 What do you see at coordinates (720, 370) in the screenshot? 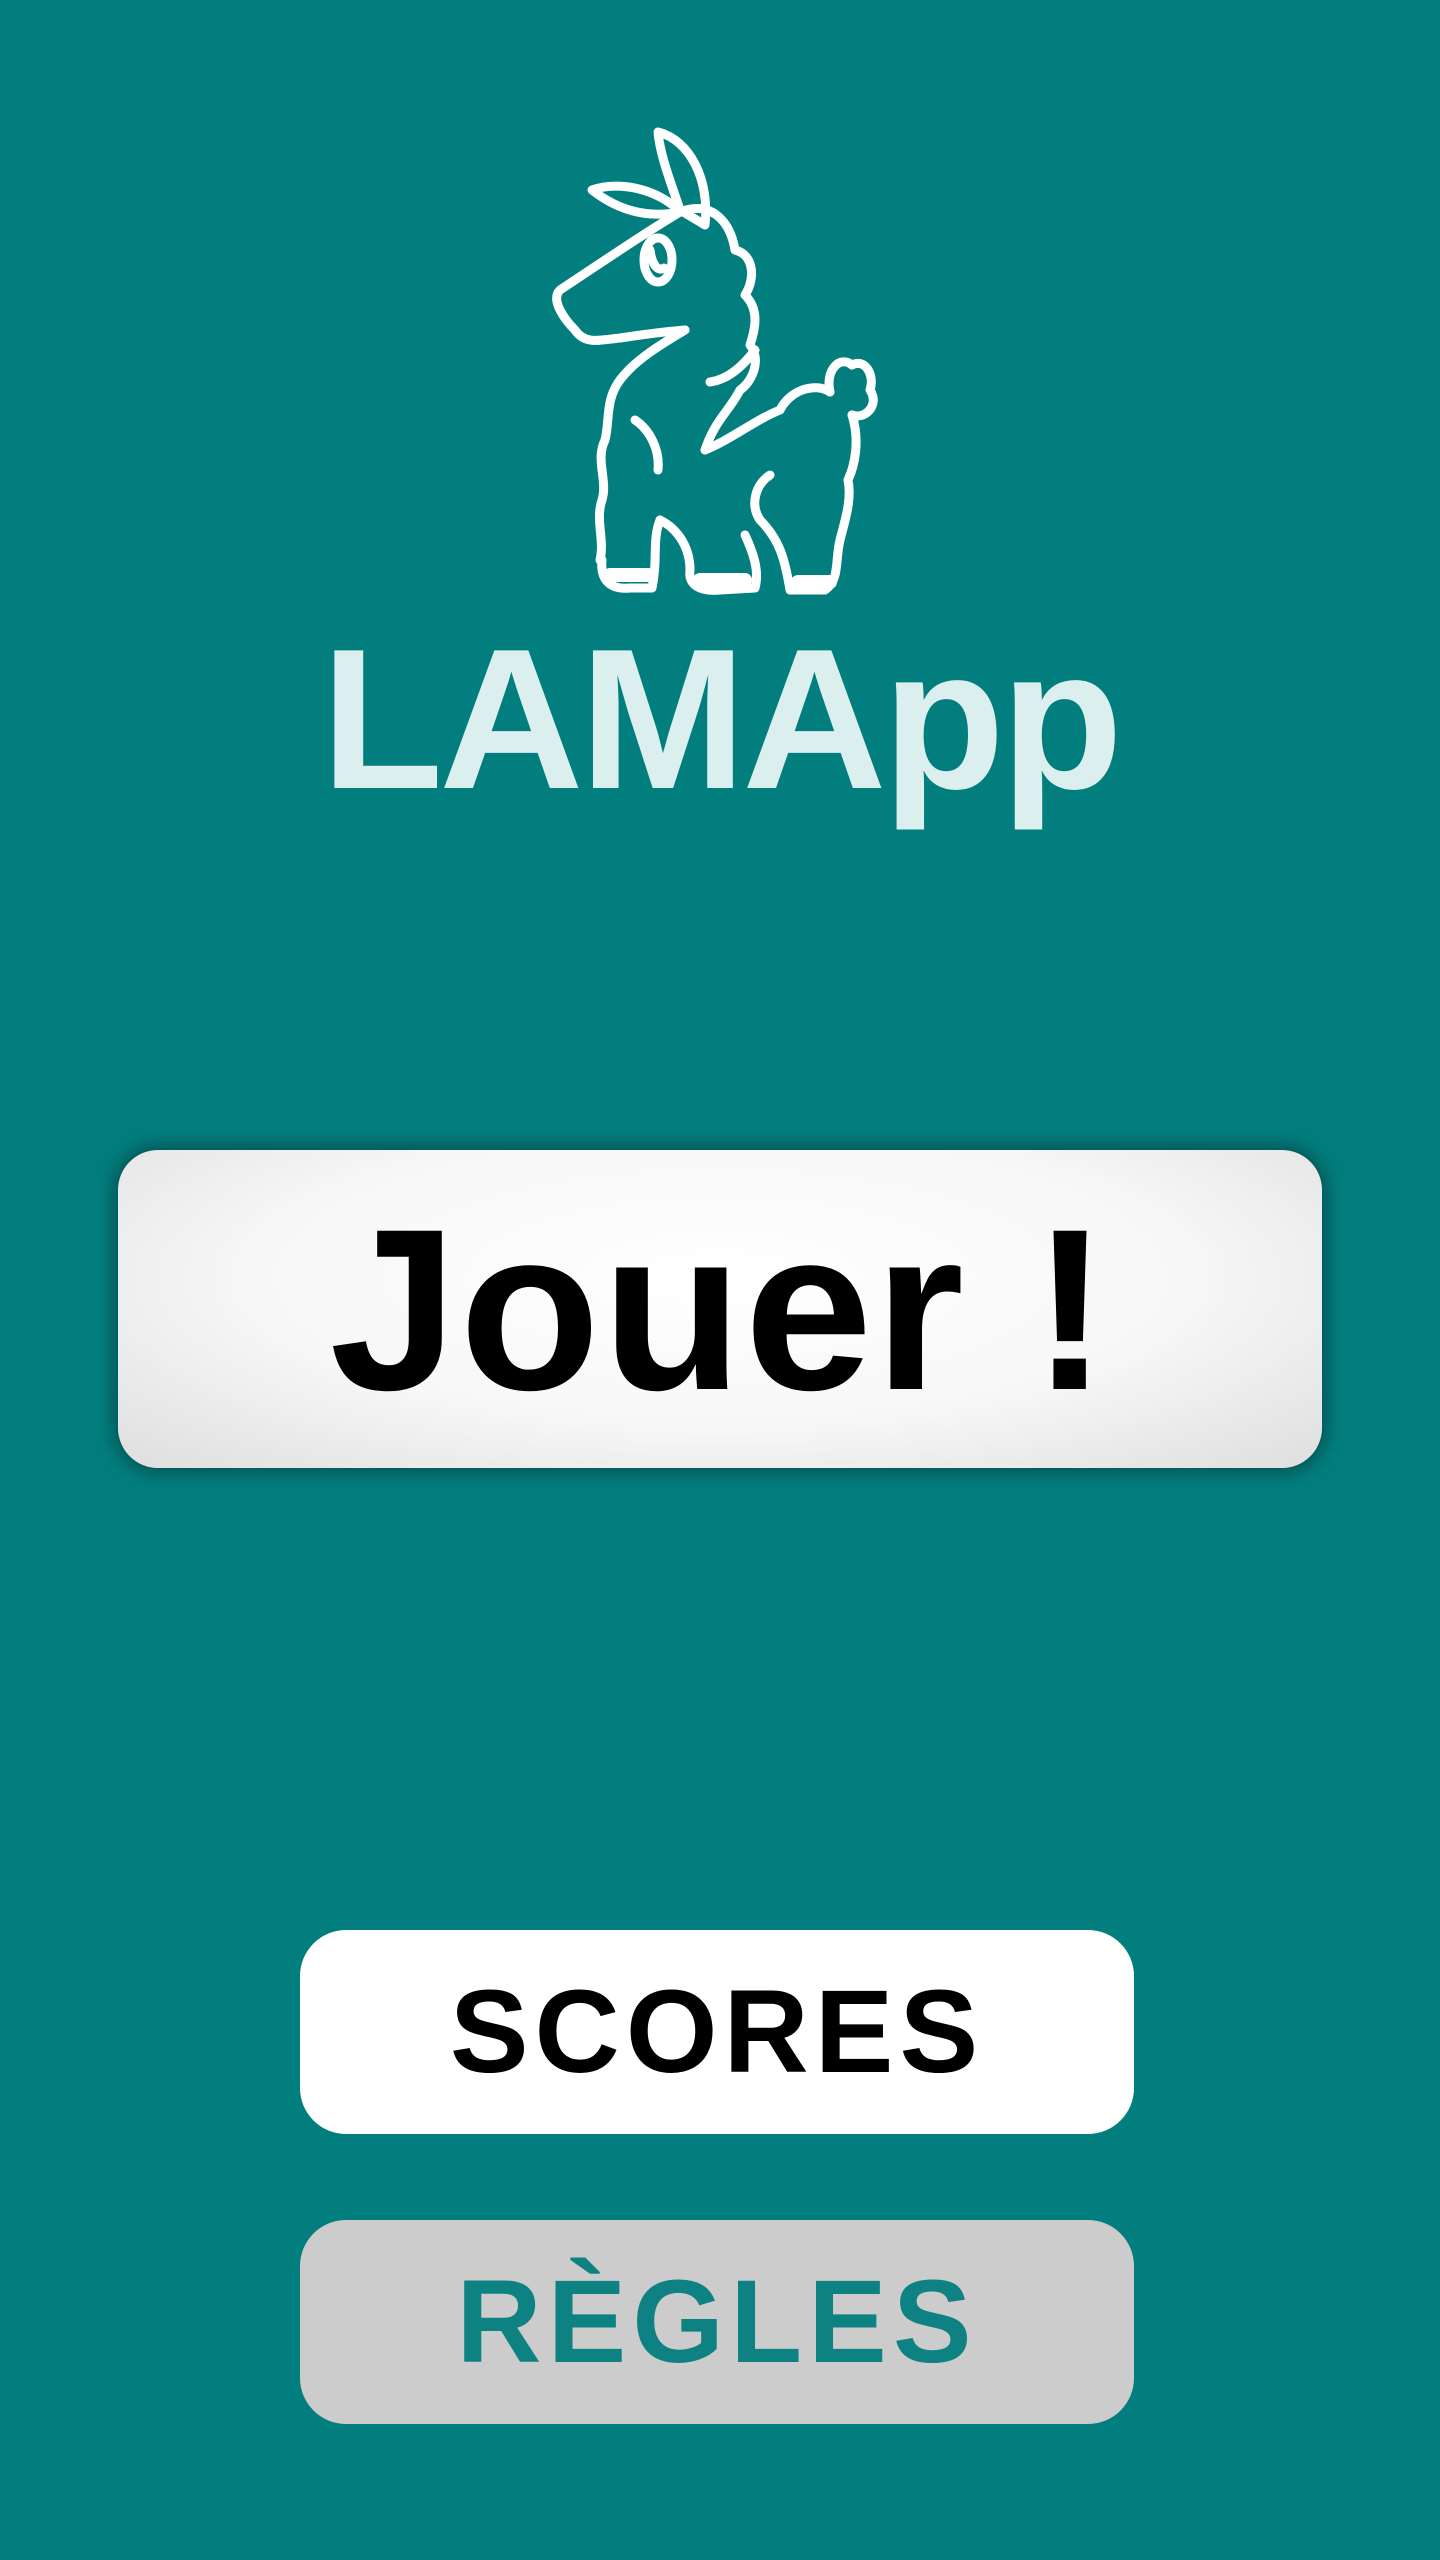
I see `llama-logo-icon` at bounding box center [720, 370].